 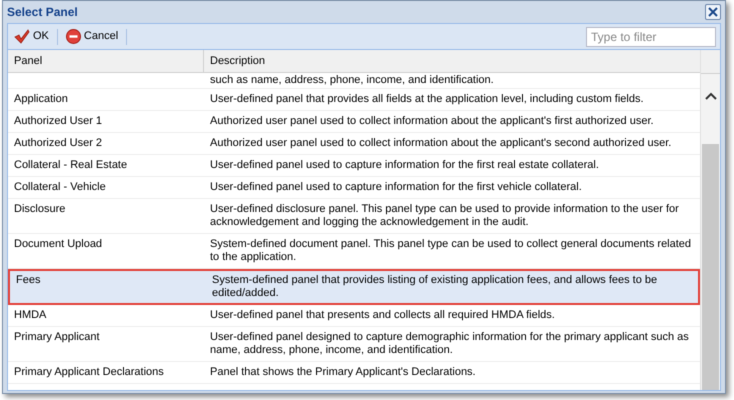 What do you see at coordinates (710, 96) in the screenshot?
I see `scroll-up-icon` at bounding box center [710, 96].